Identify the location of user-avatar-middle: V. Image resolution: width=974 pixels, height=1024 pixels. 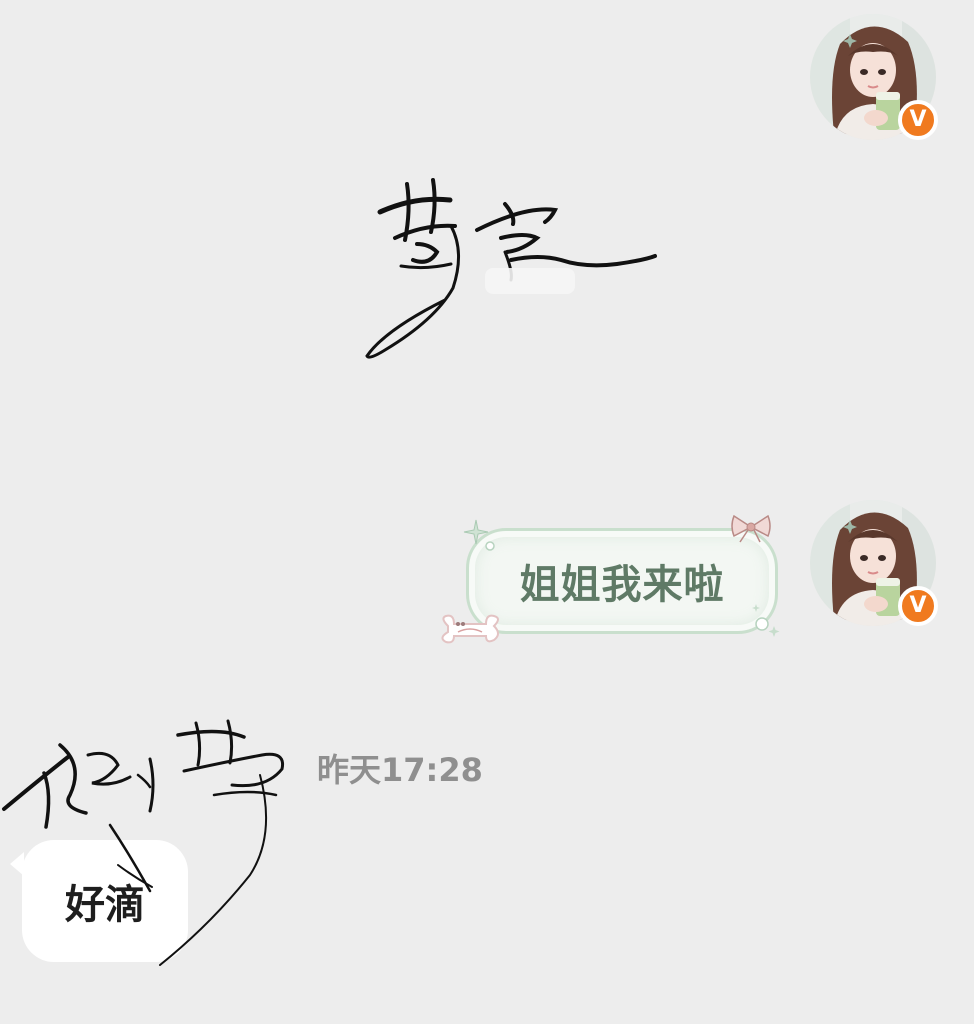
(874, 563).